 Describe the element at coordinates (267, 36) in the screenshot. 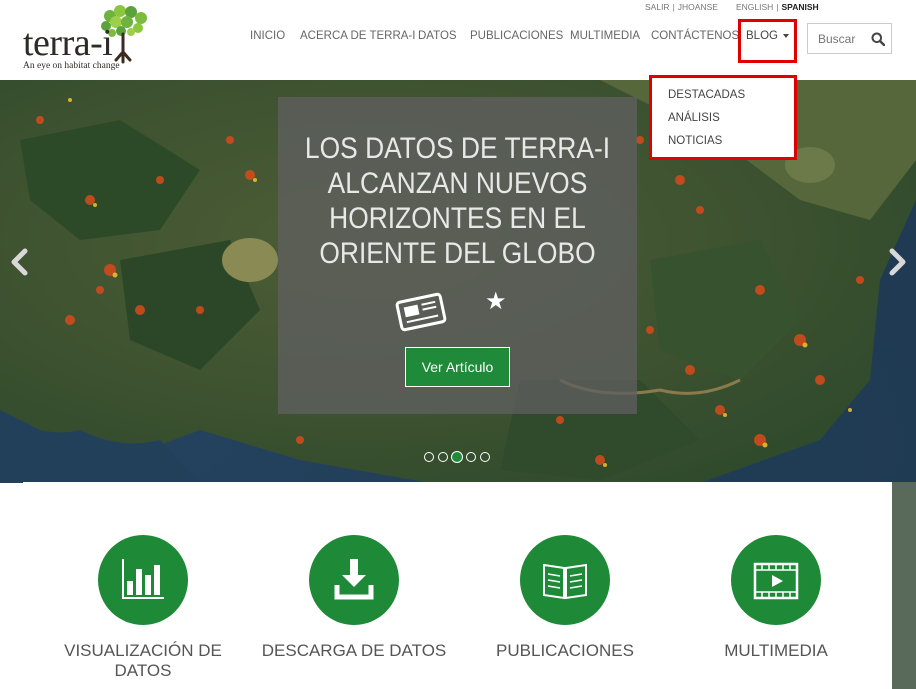

I see `nav-item-inicio: INICIO` at that location.